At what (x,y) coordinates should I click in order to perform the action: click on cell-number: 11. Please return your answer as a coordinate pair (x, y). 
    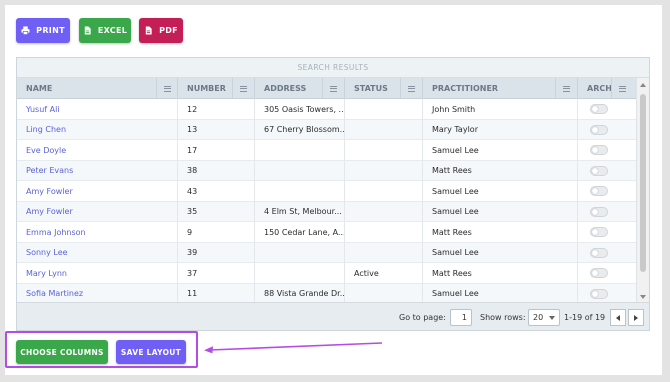
    Looking at the image, I should click on (216, 293).